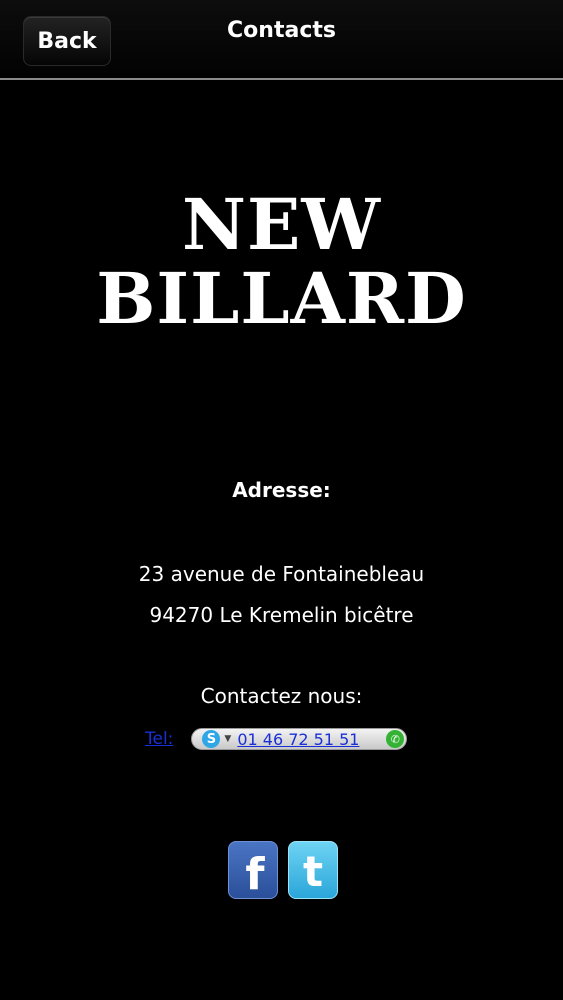  I want to click on skype-icon: S, so click(211, 739).